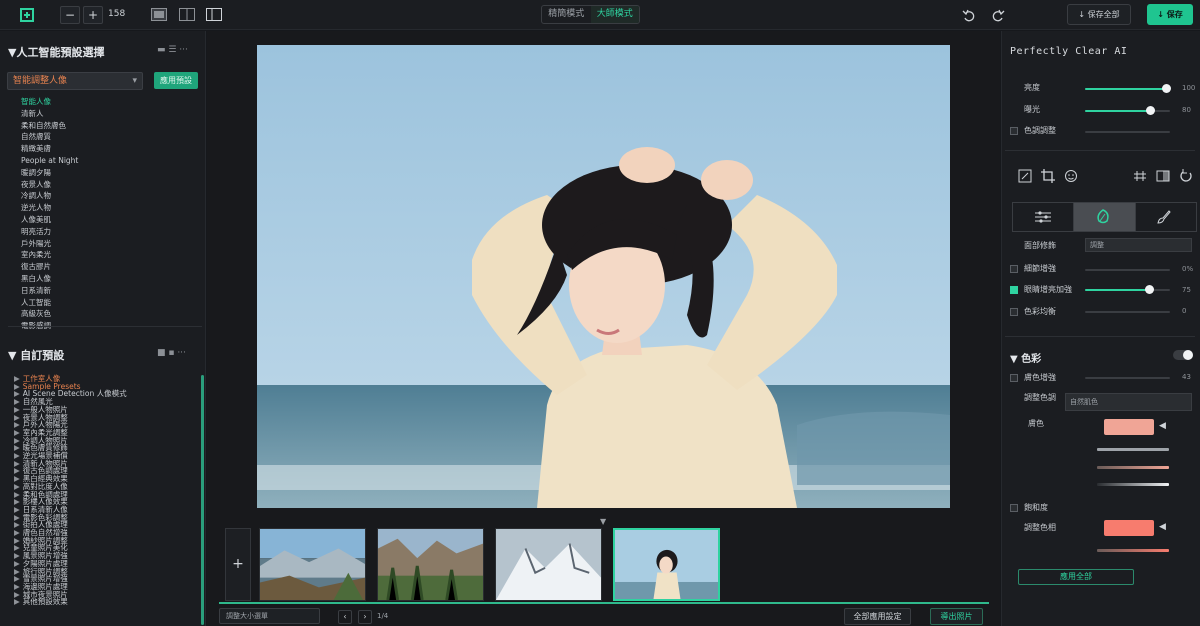 Image resolution: width=1200 pixels, height=626 pixels. Describe the element at coordinates (1105, 217) in the screenshot. I see `tab-ai-enhance` at that location.